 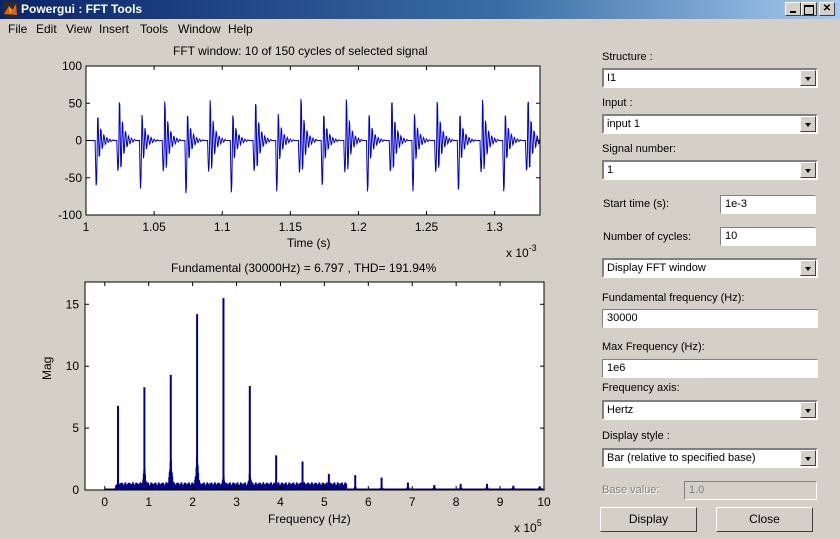 What do you see at coordinates (358, 227) in the screenshot?
I see `signal-xtick-label: 1.2` at bounding box center [358, 227].